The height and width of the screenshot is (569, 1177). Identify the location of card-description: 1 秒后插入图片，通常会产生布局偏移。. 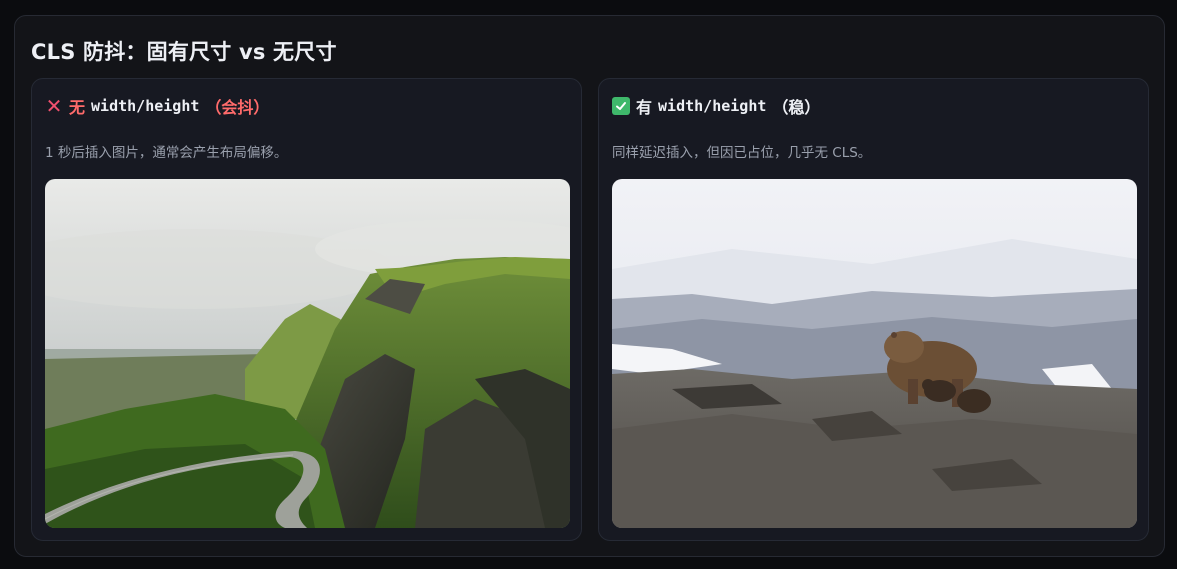
(166, 153).